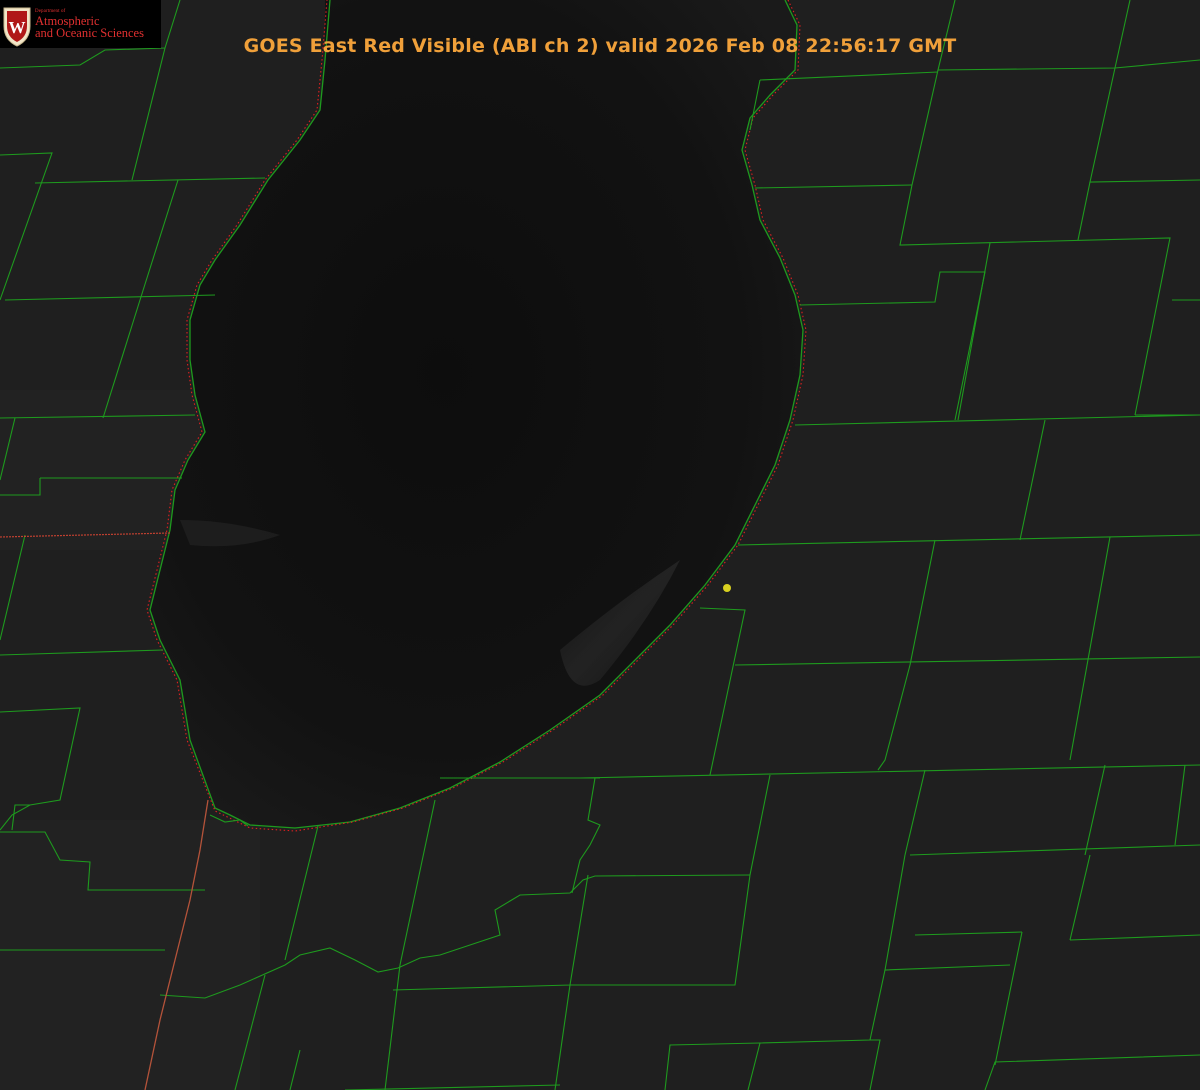 This screenshot has width=1200, height=1090. Describe the element at coordinates (727, 588) in the screenshot. I see `station-marker-icon` at that location.